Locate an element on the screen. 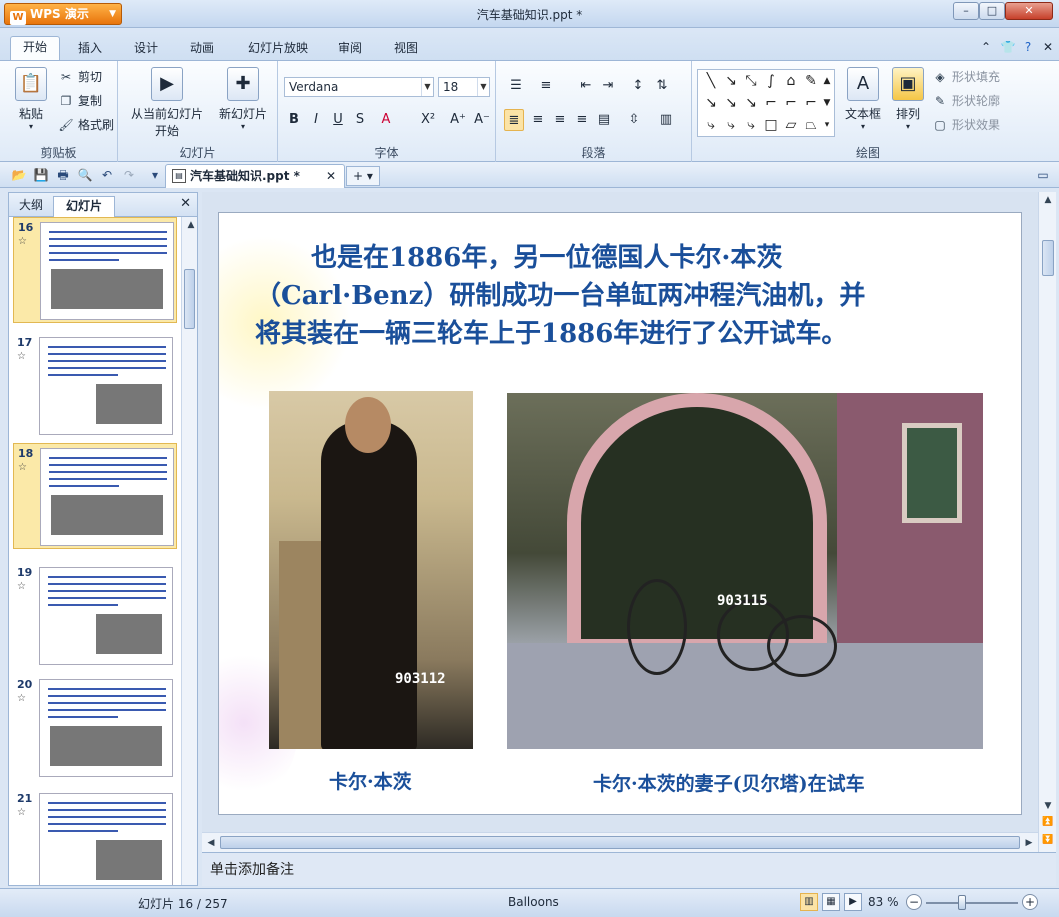 This screenshot has height=917, width=1059. scroll-left-icon: ◀ is located at coordinates (211, 843).